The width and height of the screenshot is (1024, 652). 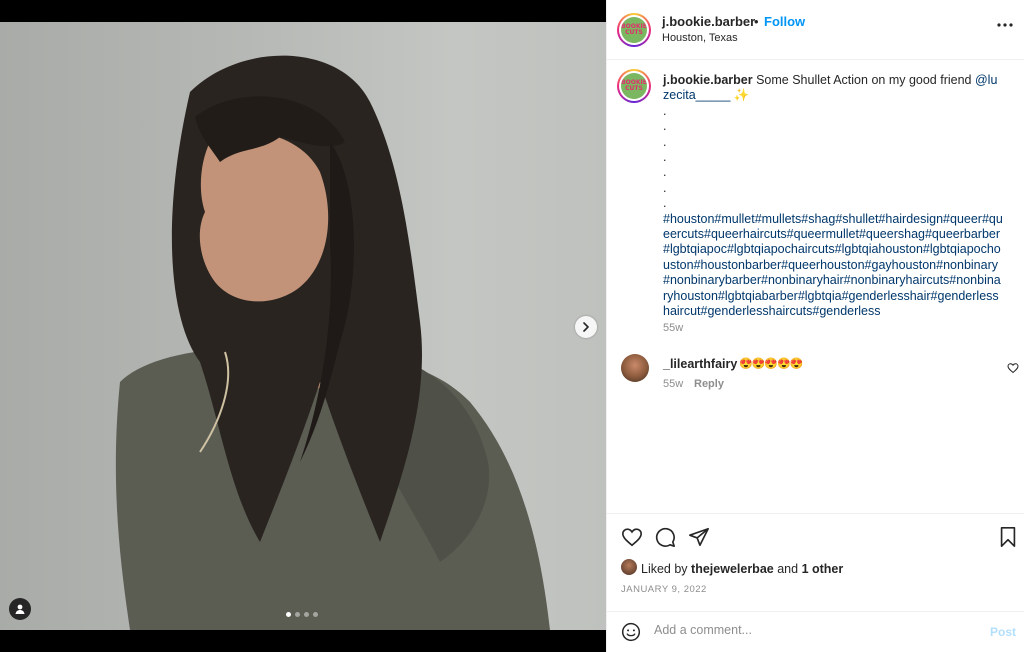 I want to click on chevron-right-icon, so click(x=586, y=327).